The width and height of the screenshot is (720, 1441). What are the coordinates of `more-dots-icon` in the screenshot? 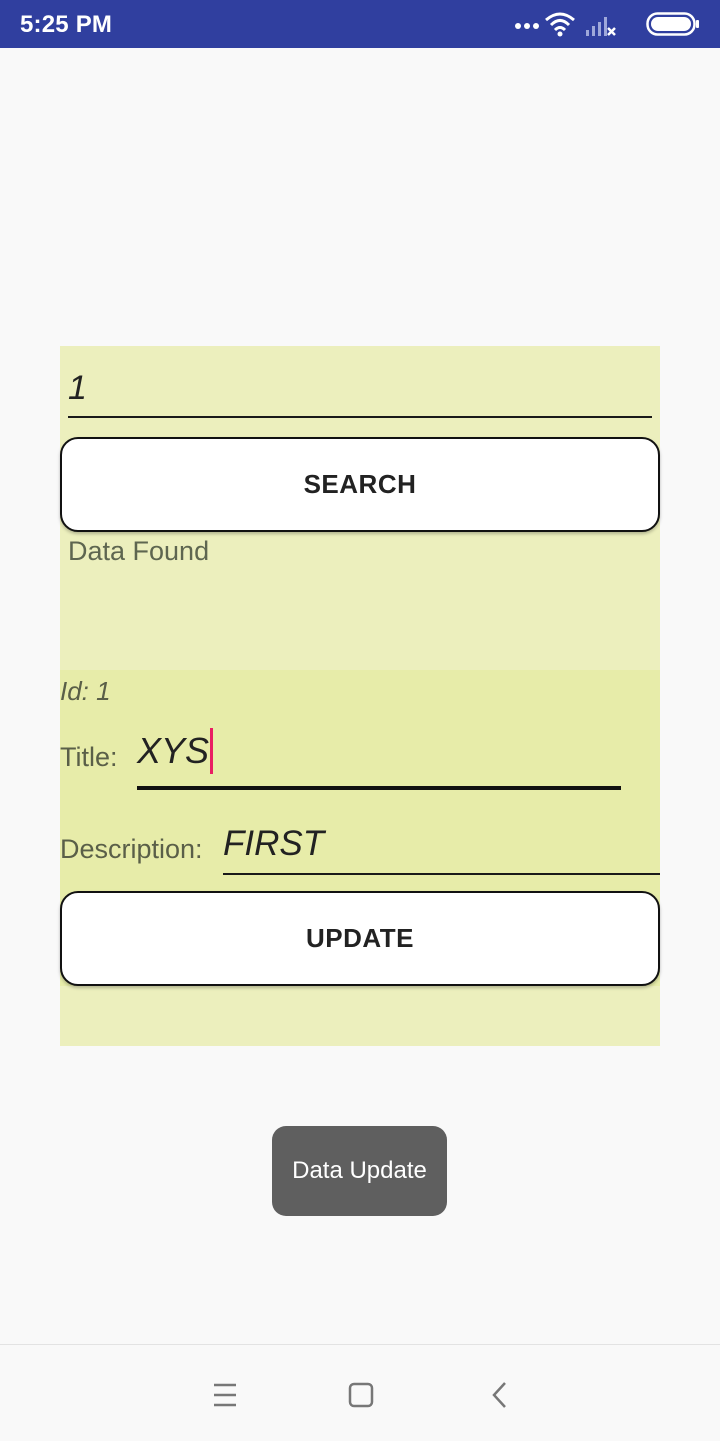 It's located at (527, 26).